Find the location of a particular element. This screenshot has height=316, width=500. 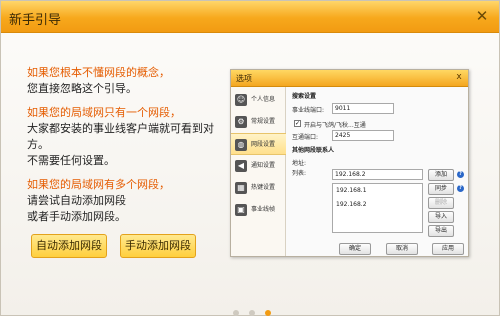

interop-checkbox: ✓ is located at coordinates (297, 123).